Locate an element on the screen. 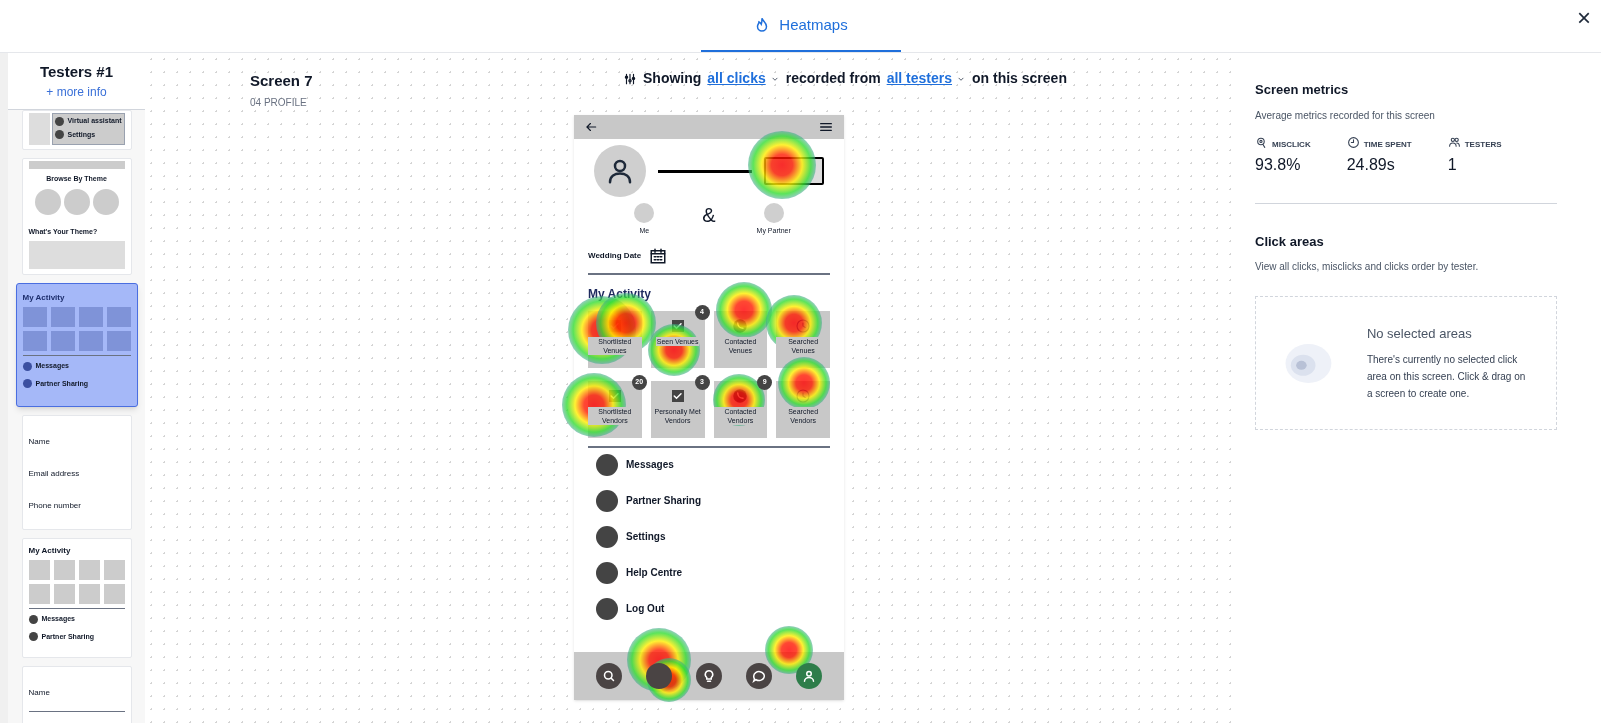  more-info-link: + more info is located at coordinates (76, 92).